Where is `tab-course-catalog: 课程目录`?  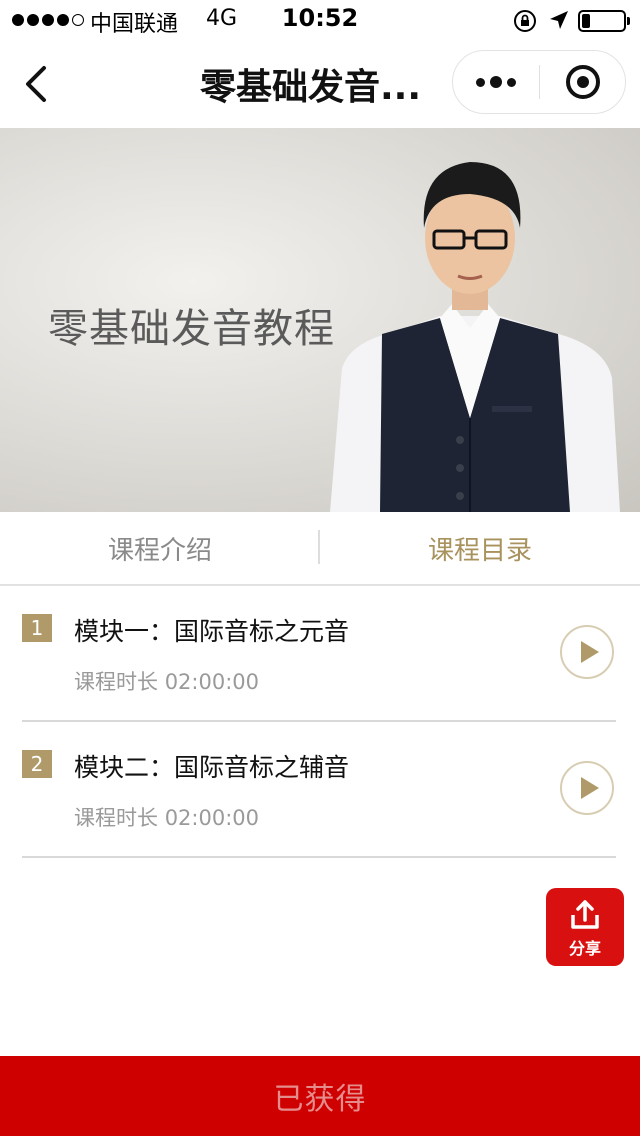
tab-course-catalog: 课程目录 is located at coordinates (480, 548).